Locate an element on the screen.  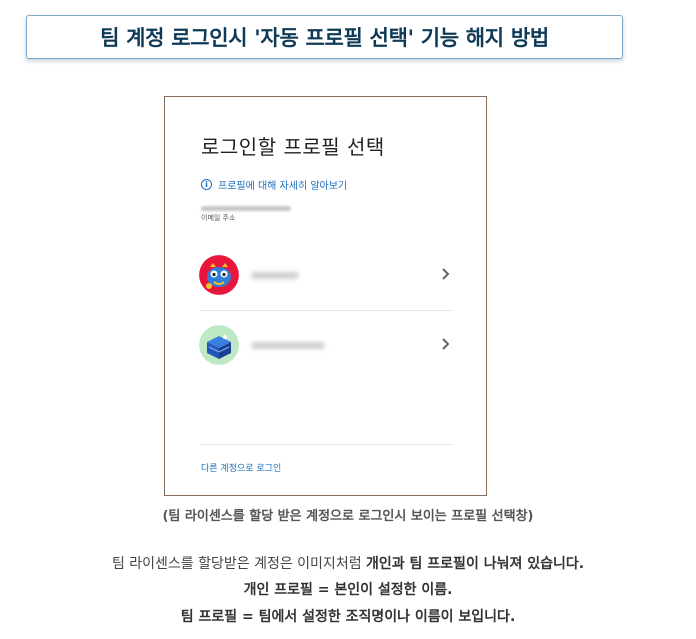
explanation-line-1-emphasis: 개인과 팀 프로필이 나눠져 있습니다. is located at coordinates (475, 564).